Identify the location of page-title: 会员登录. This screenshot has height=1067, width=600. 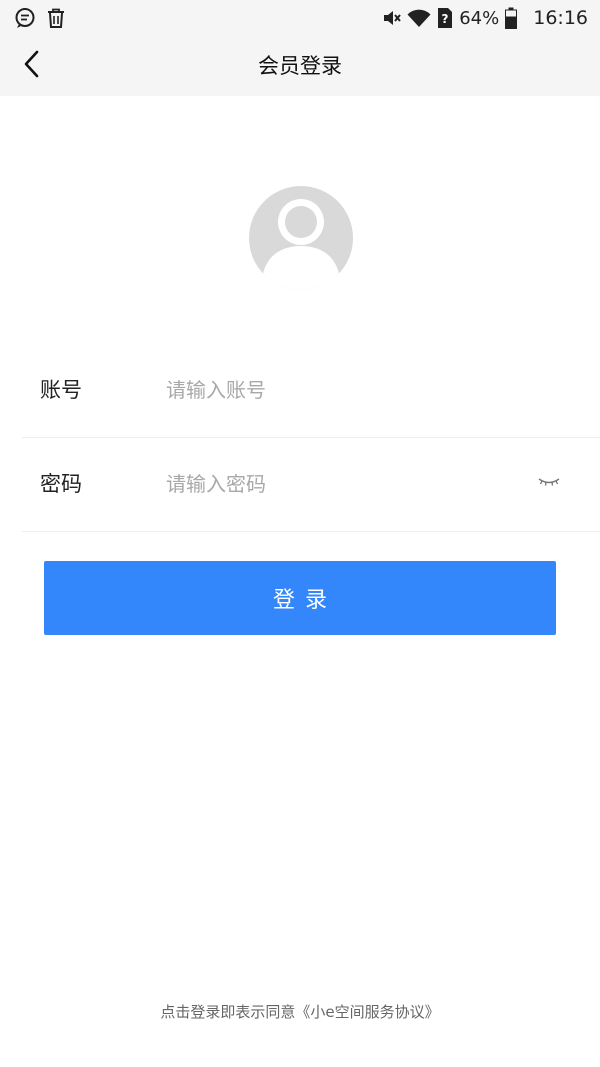
(300, 66).